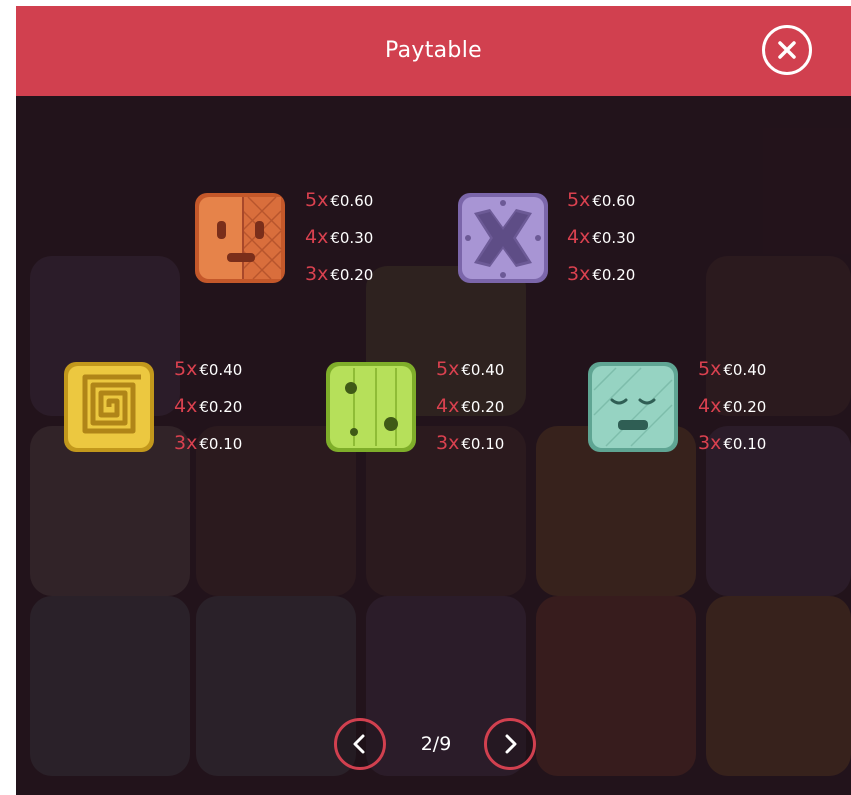 The height and width of the screenshot is (795, 851). Describe the element at coordinates (240, 238) in the screenshot. I see `orange-face-block-icon` at that location.